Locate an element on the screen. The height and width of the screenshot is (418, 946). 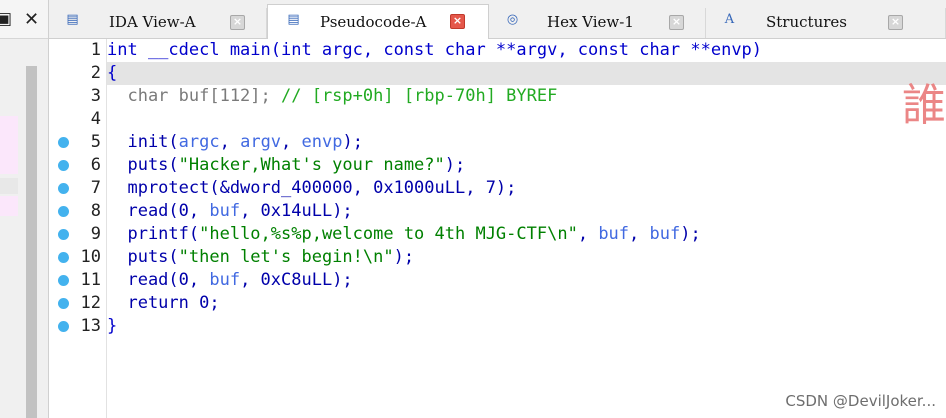
code-line: { is located at coordinates (112, 73).